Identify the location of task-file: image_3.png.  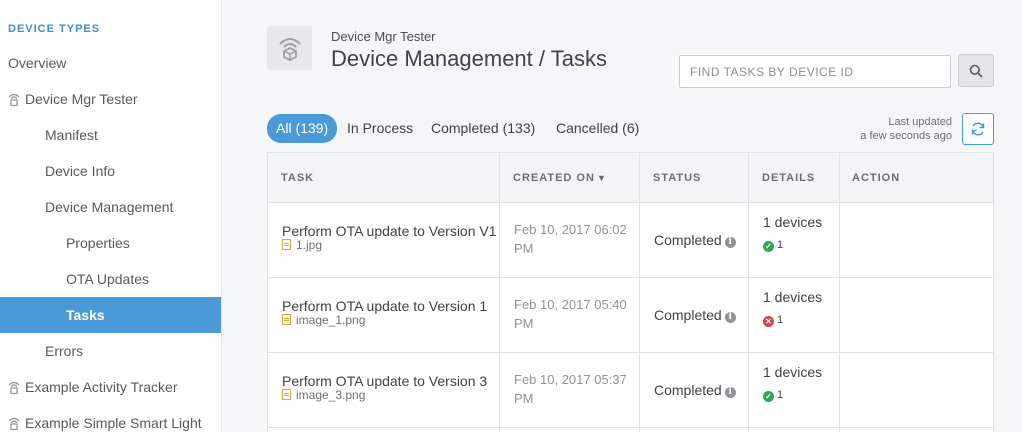
(323, 395).